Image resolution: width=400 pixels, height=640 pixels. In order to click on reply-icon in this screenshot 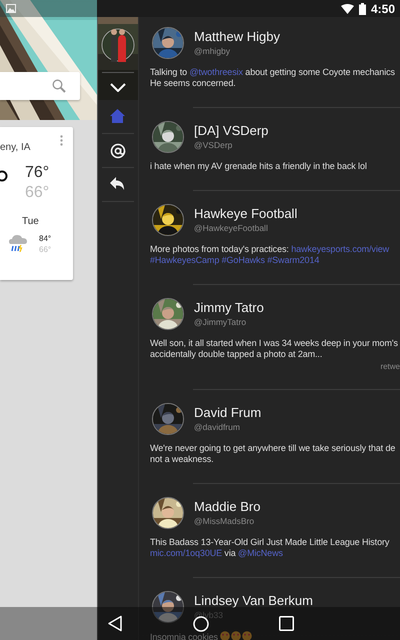, I will do `click(118, 184)`.